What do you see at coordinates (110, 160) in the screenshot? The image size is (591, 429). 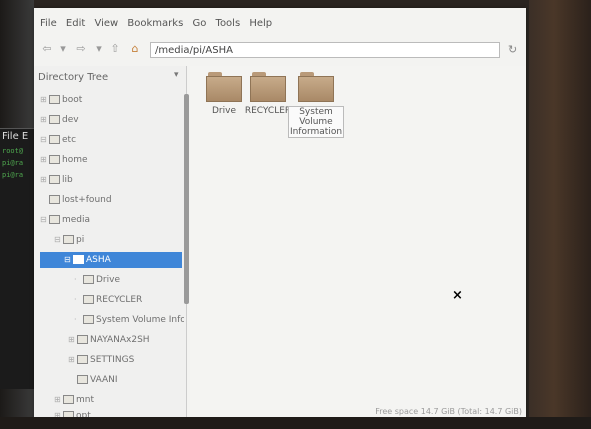 I see `tree-item-home: ⊞ home` at bounding box center [110, 160].